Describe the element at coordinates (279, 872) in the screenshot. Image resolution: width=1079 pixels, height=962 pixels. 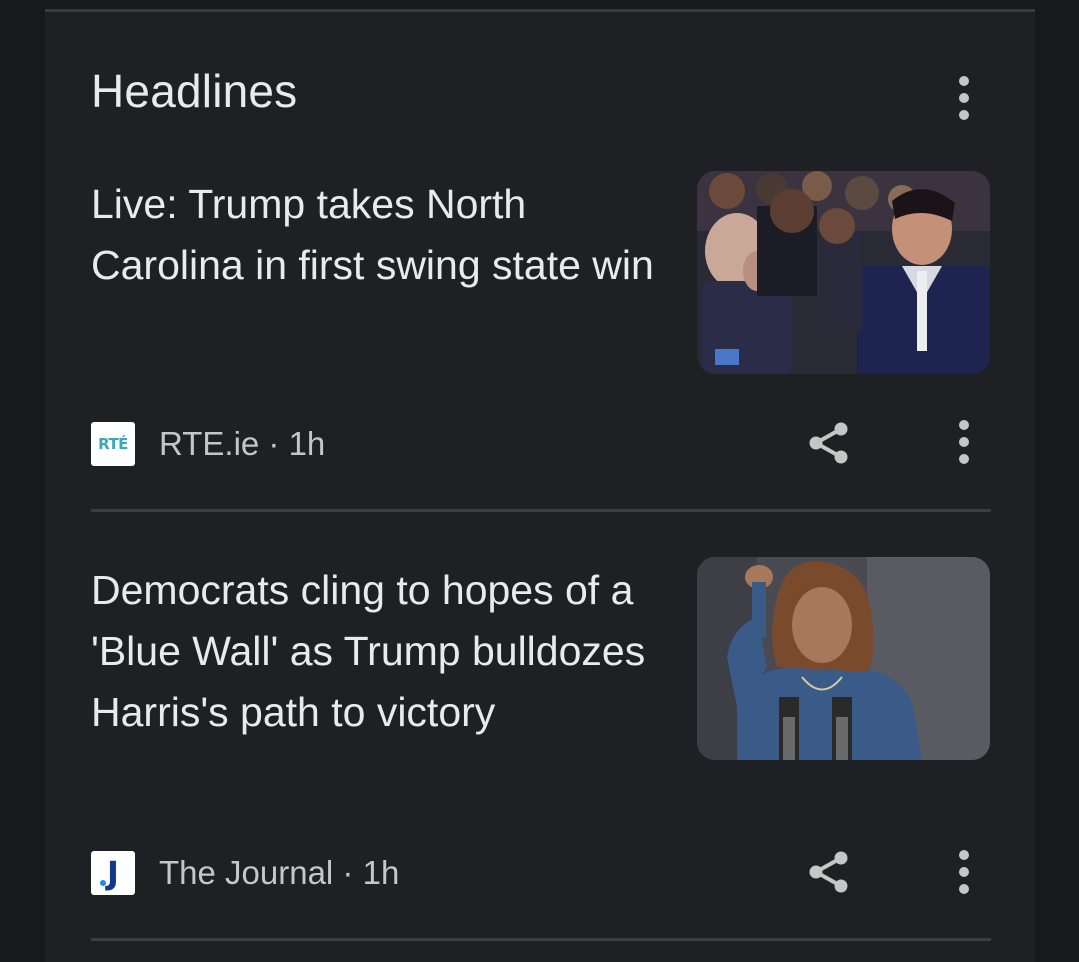
I see `article-source-2: The Journal · 1h` at that location.